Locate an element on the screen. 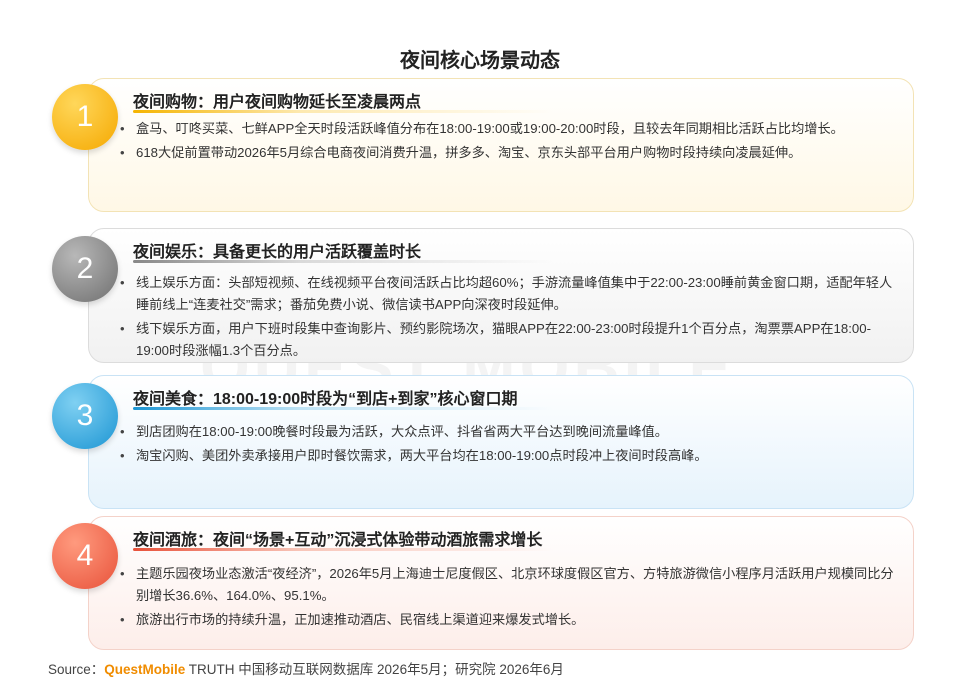  source-text: TRUTH 中国移动互联网数据库 2026年5月；研究院 2026年6月 is located at coordinates (374, 669).